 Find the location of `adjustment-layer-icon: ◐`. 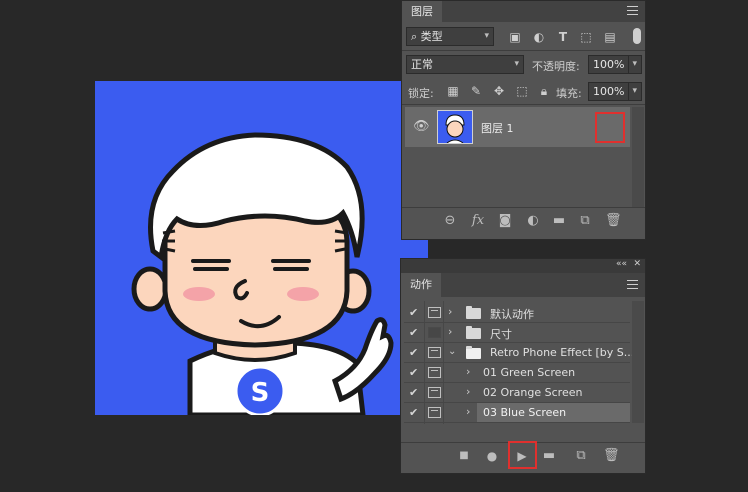

adjustment-layer-icon: ◐ is located at coordinates (533, 221).